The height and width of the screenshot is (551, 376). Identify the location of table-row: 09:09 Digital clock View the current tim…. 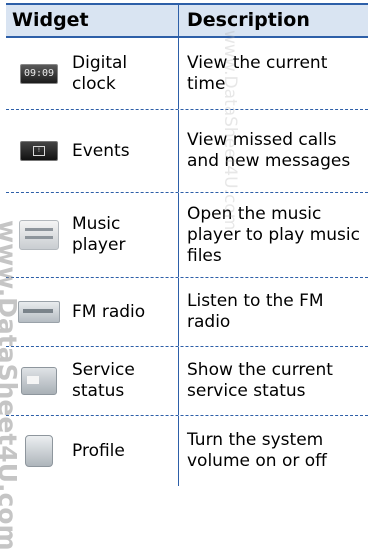
(187, 74).